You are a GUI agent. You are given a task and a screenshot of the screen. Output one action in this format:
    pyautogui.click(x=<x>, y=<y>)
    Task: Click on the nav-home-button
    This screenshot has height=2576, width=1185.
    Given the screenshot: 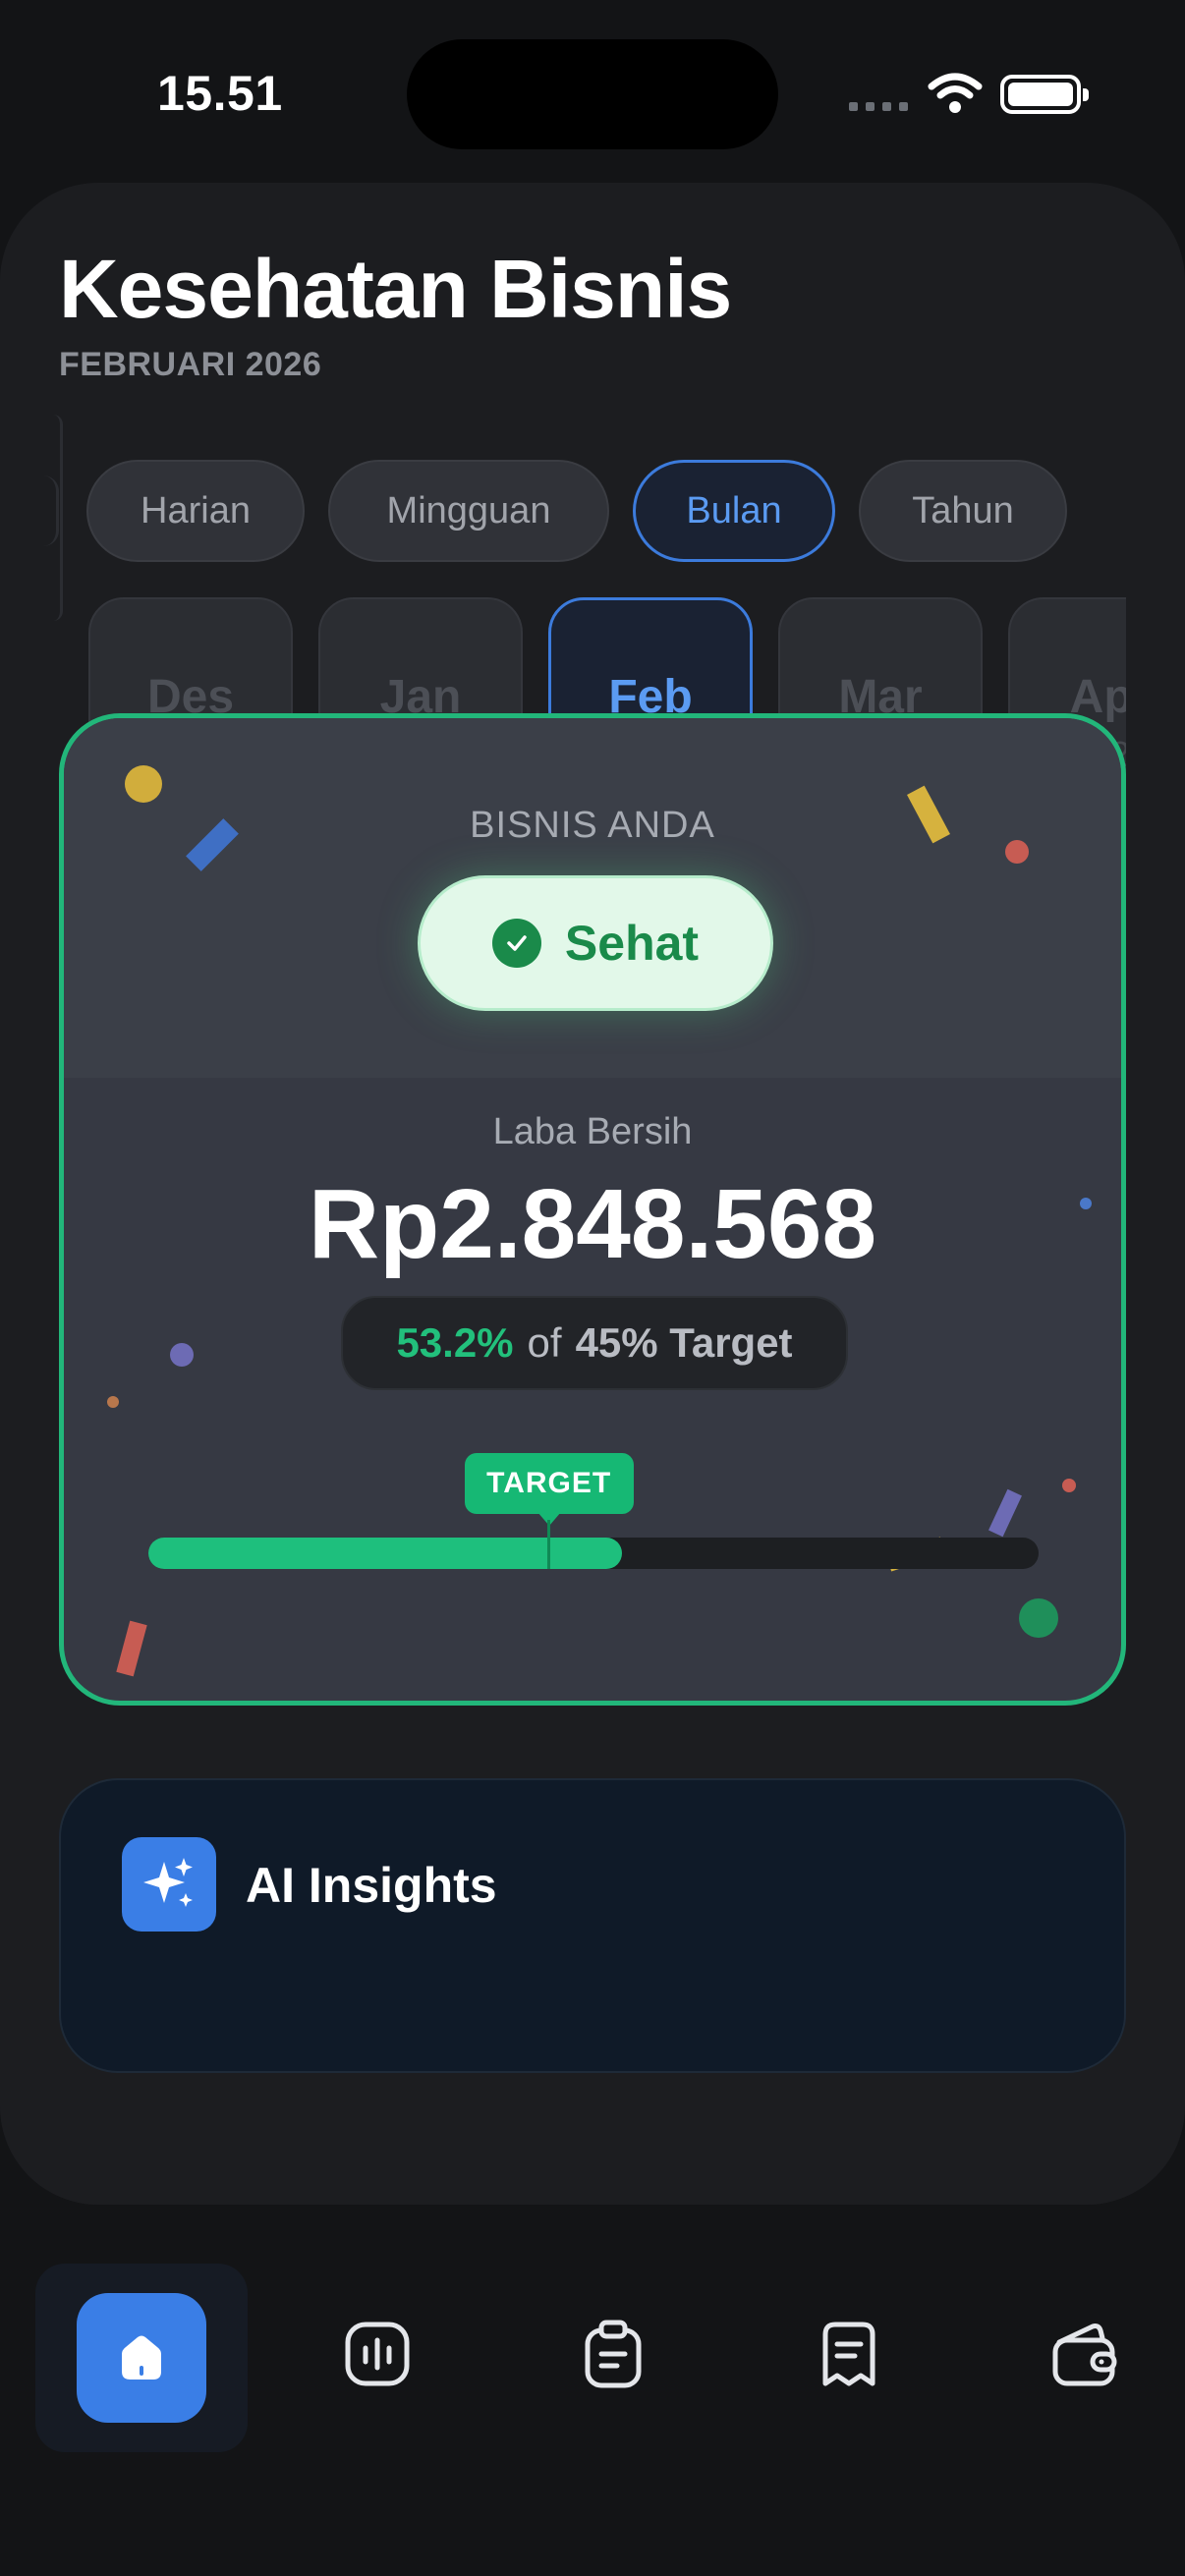 What is the action you would take?
    pyautogui.click(x=141, y=2358)
    